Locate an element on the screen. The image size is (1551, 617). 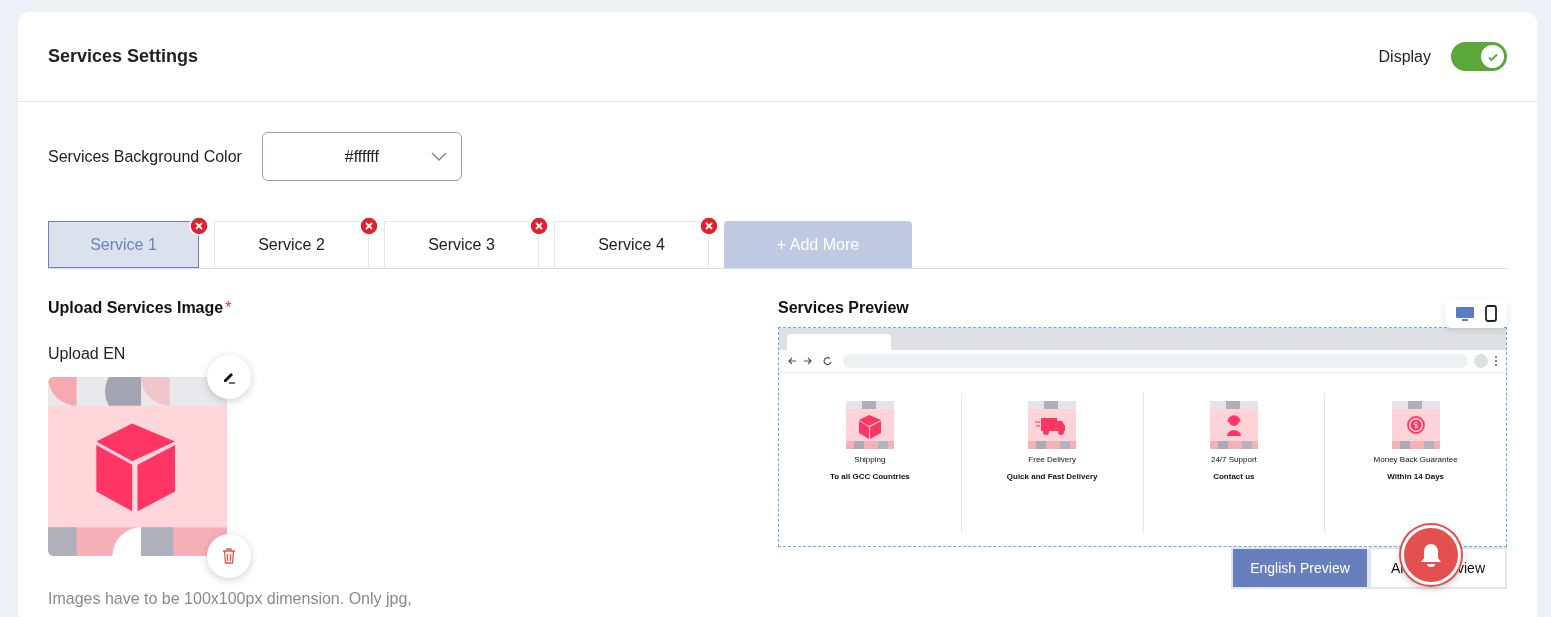
edit-button is located at coordinates (229, 377).